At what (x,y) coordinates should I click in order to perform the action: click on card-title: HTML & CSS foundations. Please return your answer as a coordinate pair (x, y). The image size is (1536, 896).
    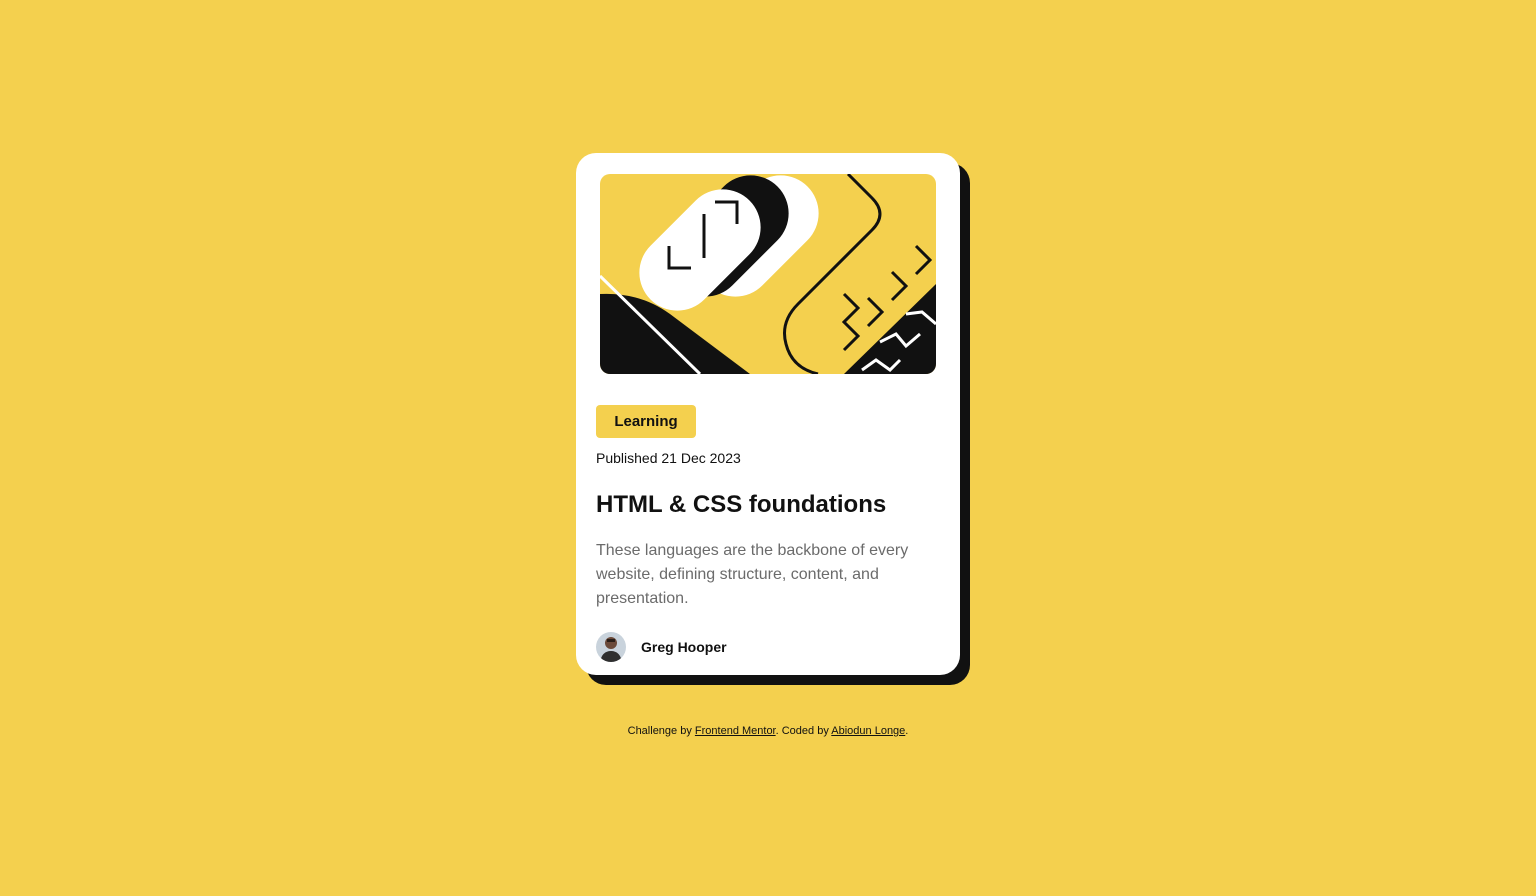
    Looking at the image, I should click on (741, 505).